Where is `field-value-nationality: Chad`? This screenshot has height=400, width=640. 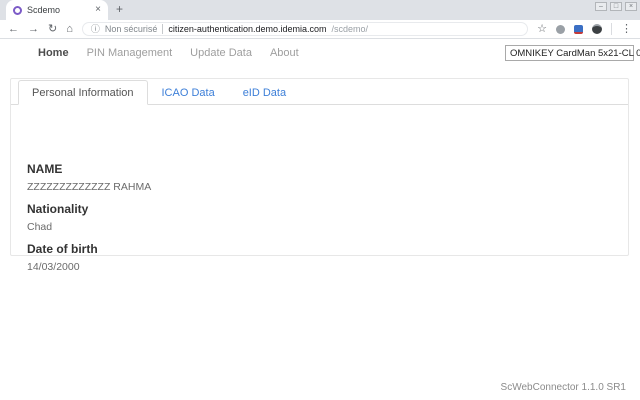 field-value-nationality: Chad is located at coordinates (40, 227).